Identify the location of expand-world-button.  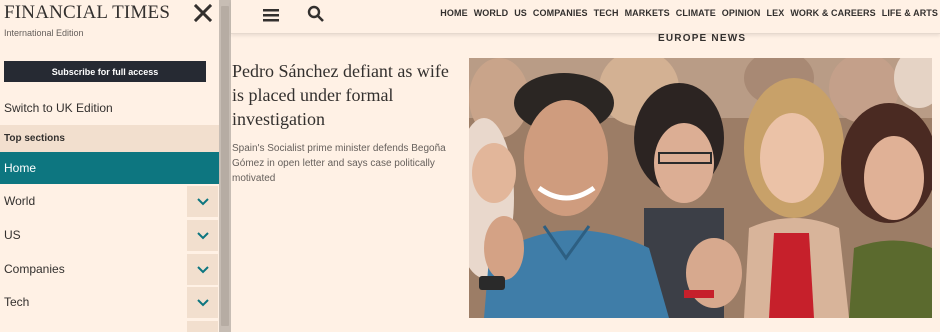
(202, 201).